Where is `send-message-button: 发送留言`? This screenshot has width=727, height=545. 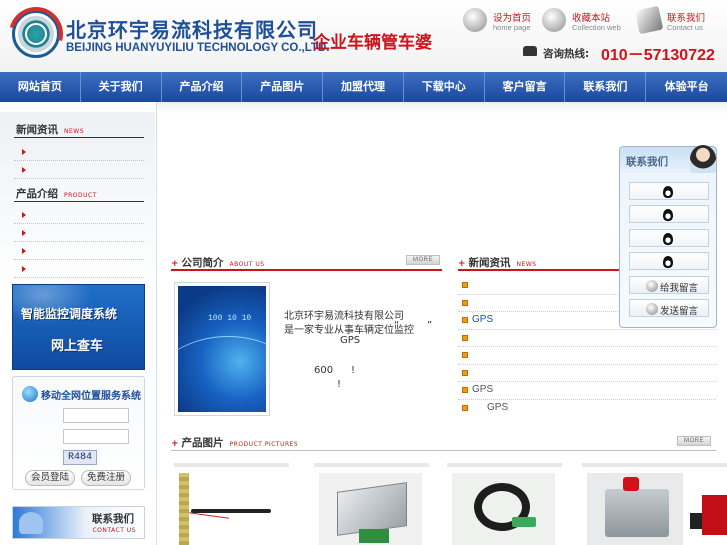
send-message-button: 发送留言 is located at coordinates (669, 308).